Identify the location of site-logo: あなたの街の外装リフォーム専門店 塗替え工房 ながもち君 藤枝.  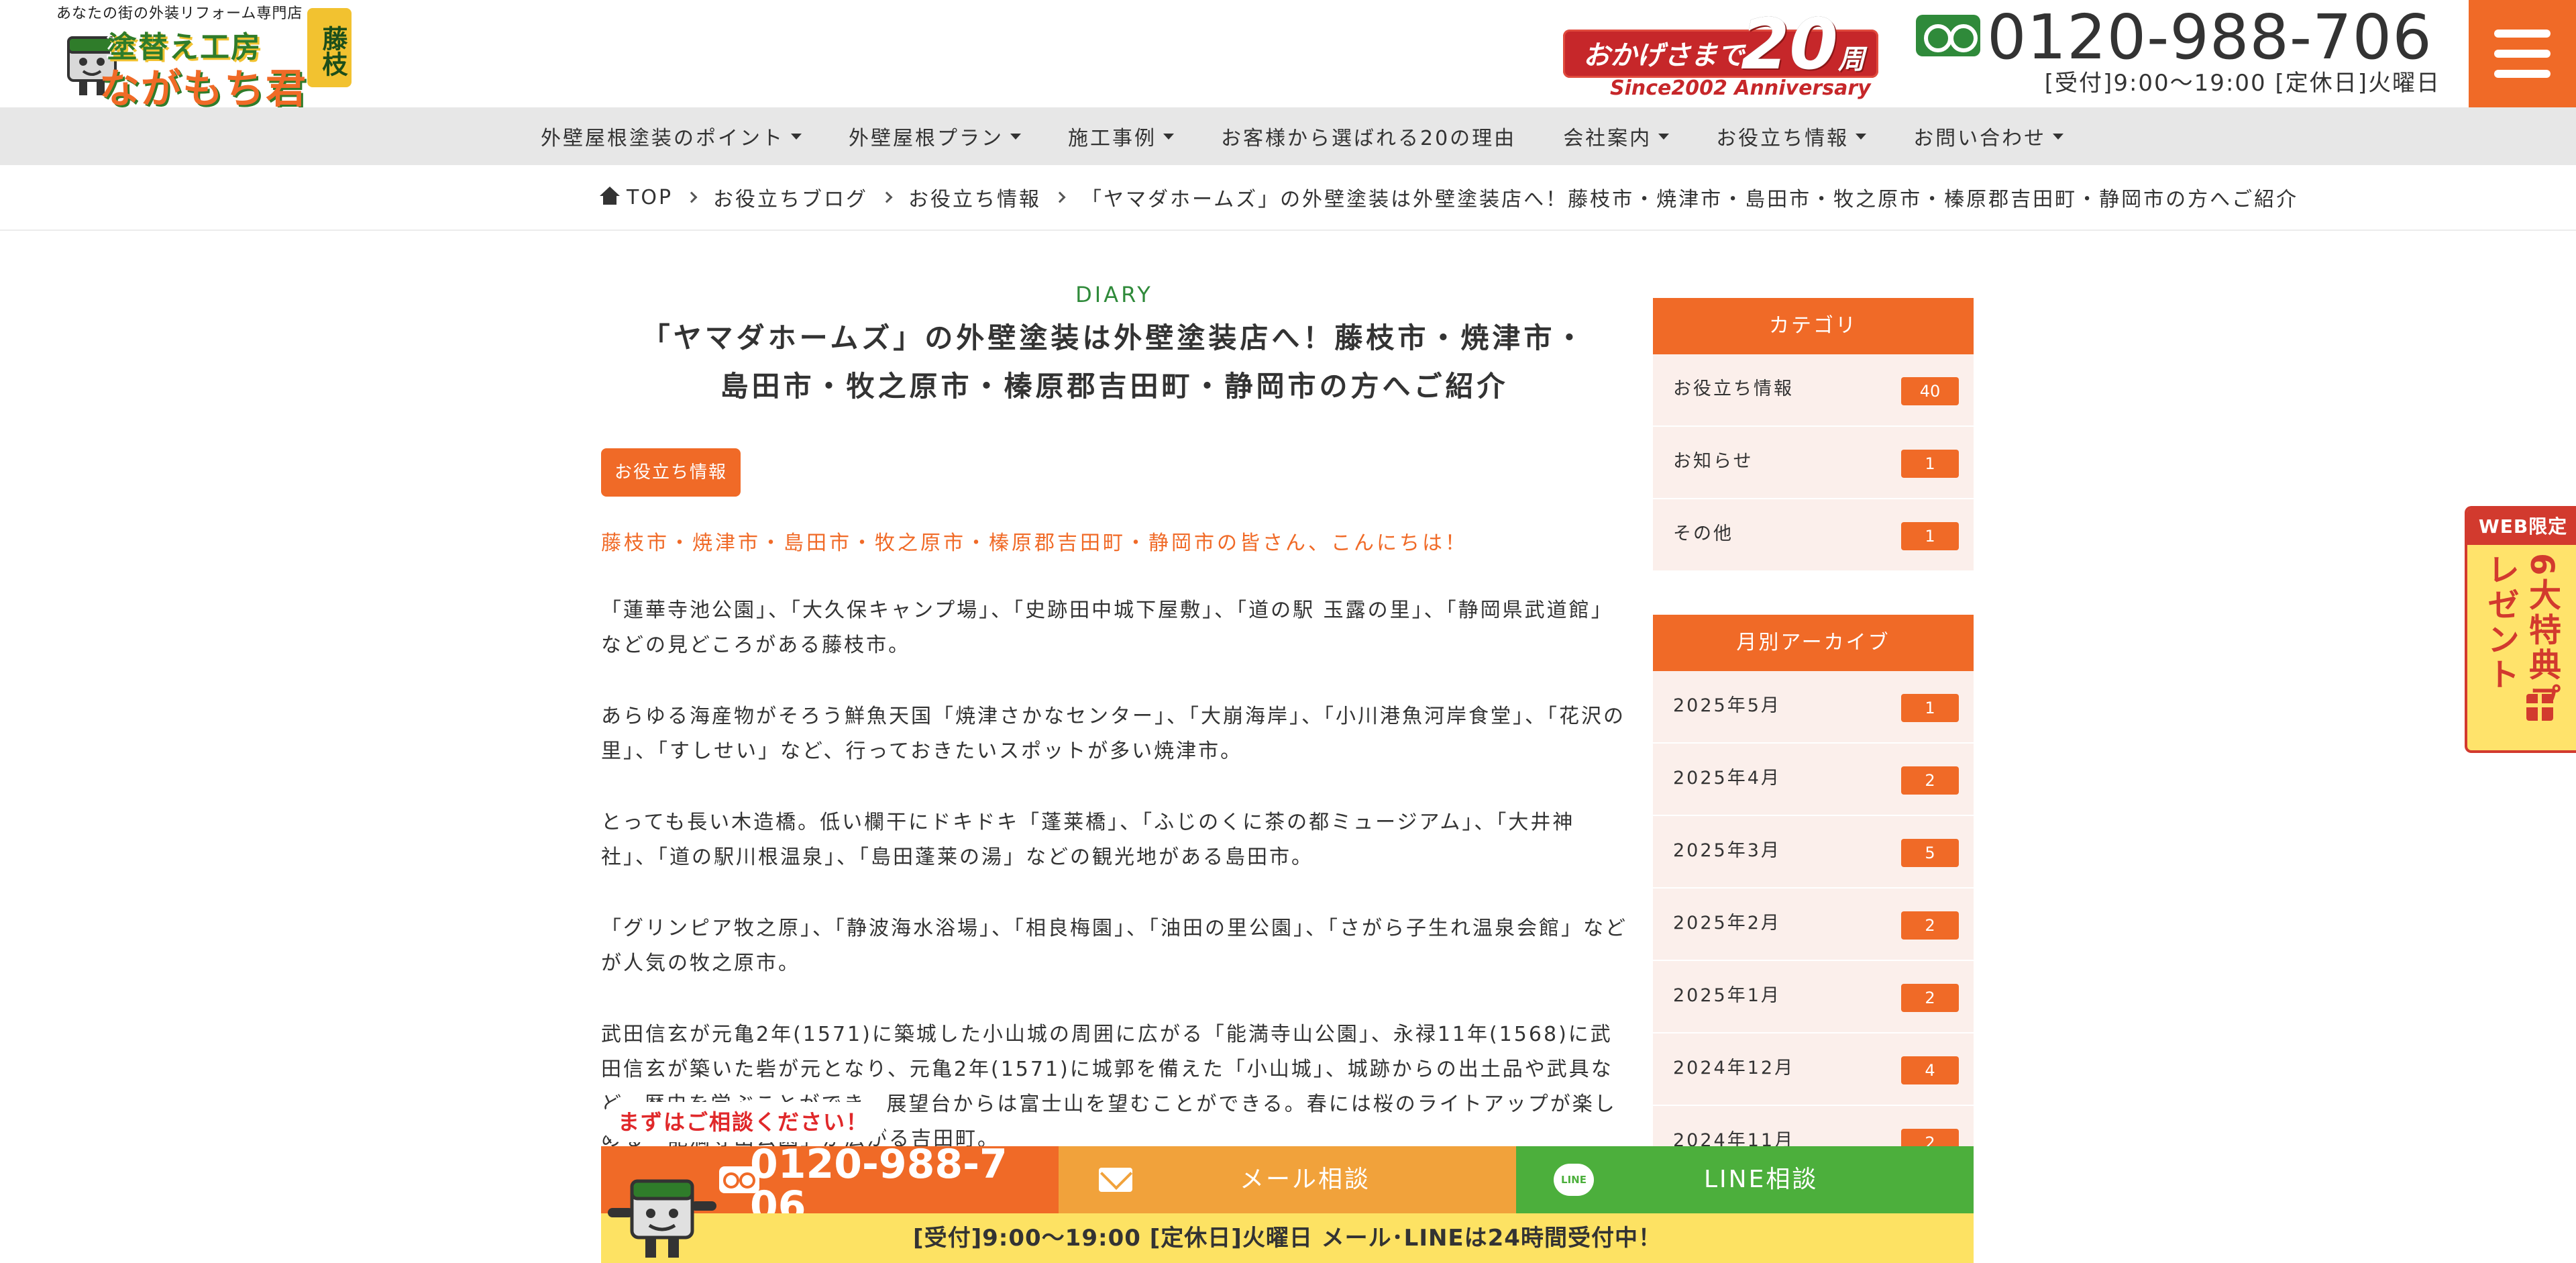
(189, 57).